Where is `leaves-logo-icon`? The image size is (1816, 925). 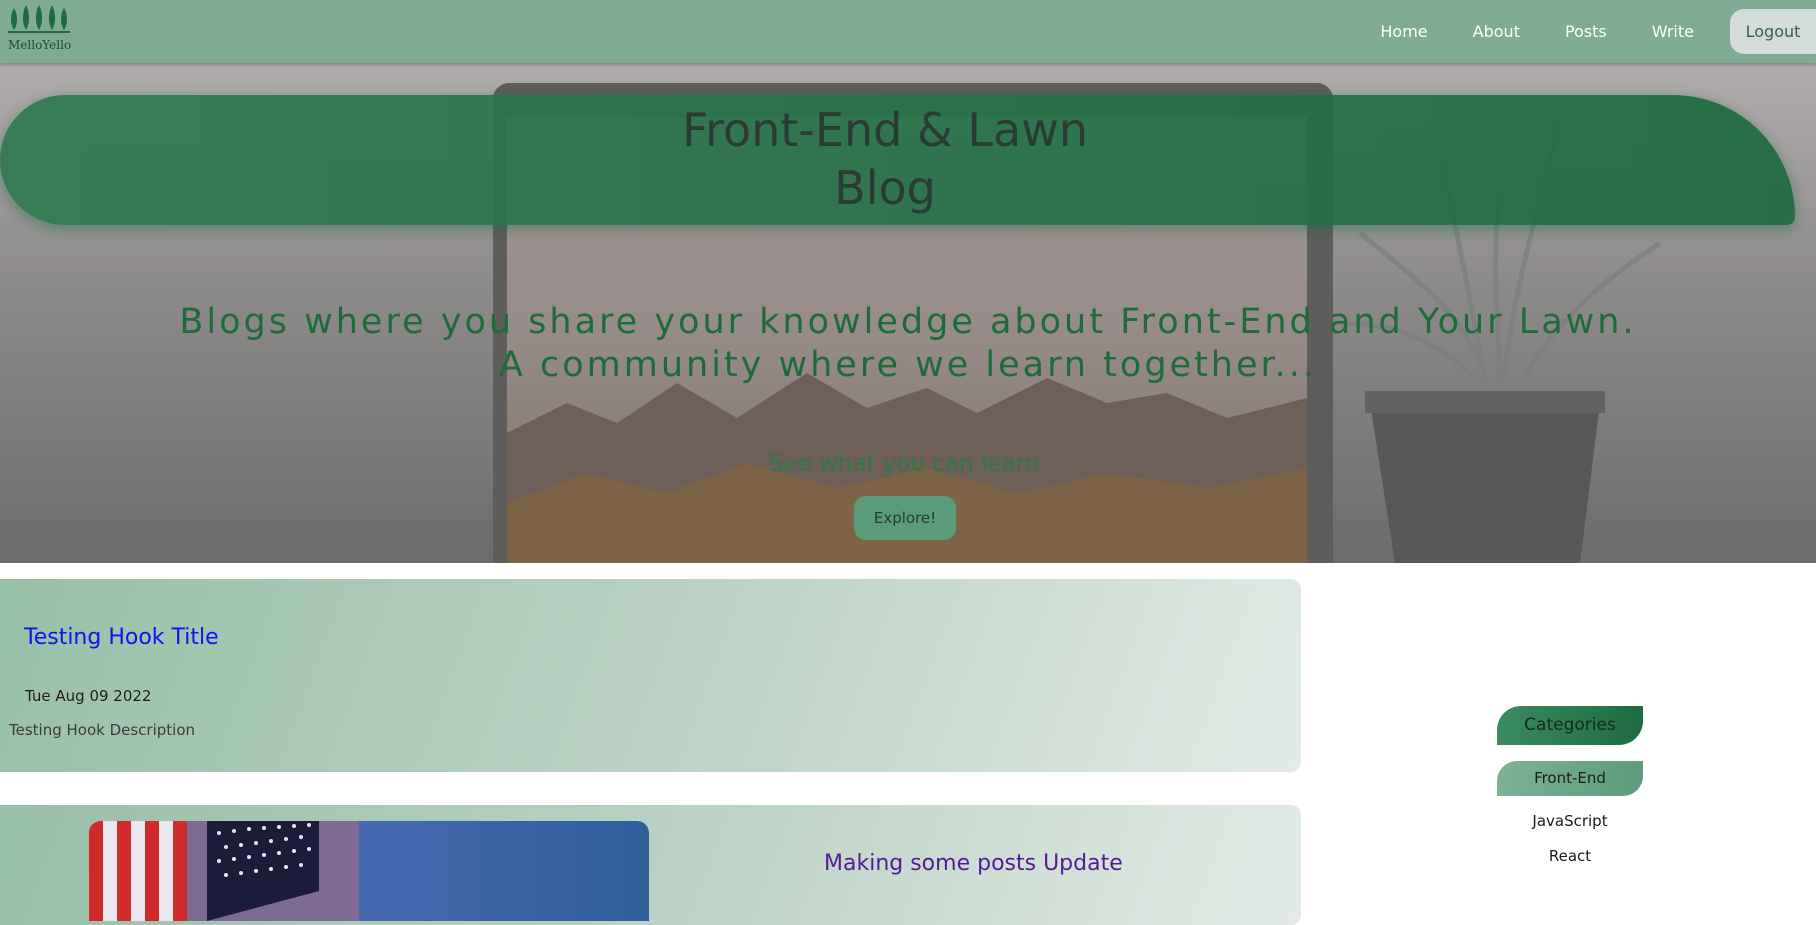 leaves-logo-icon is located at coordinates (39, 19).